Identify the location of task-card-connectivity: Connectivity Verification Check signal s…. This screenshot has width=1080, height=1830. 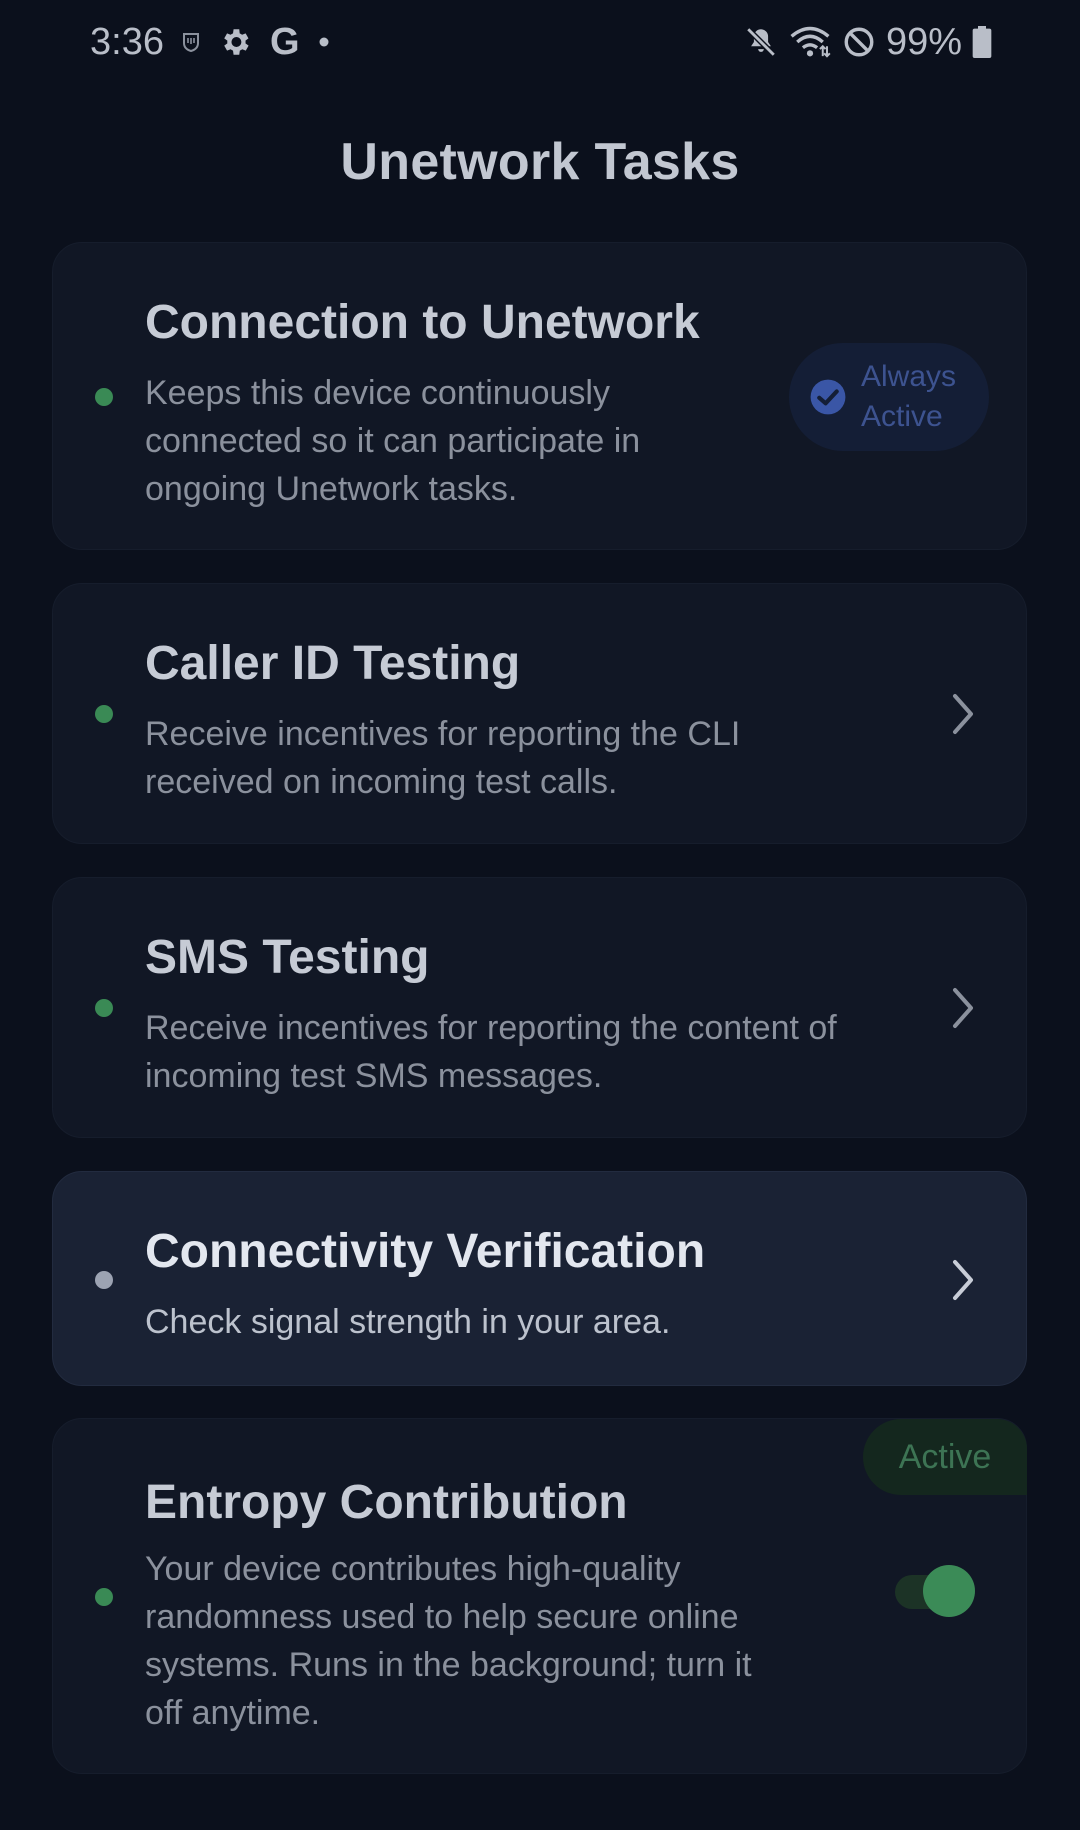
(539, 1278).